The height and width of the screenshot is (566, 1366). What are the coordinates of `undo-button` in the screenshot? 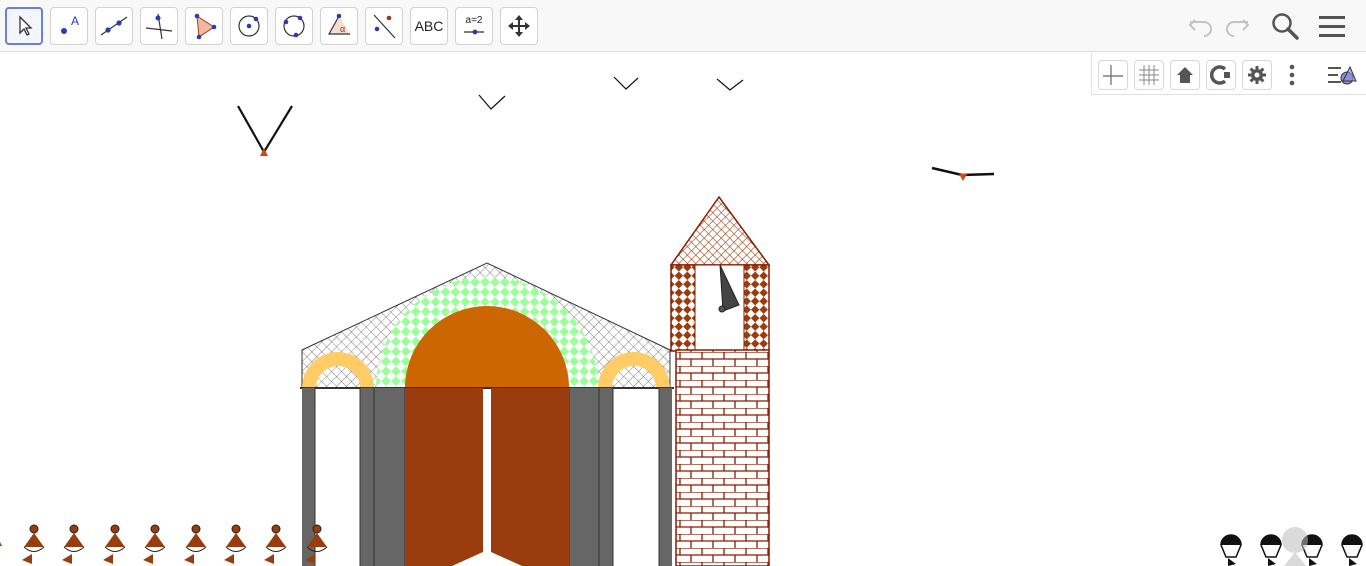 It's located at (1201, 26).